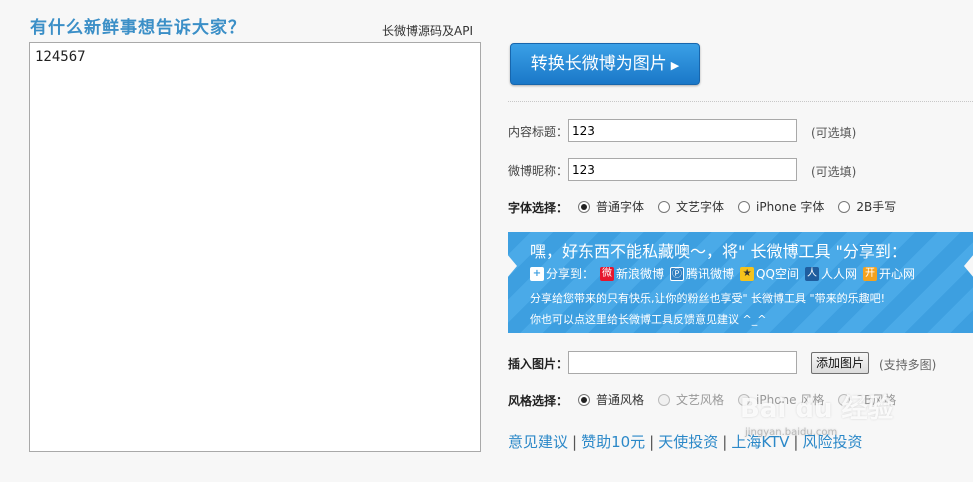 This screenshot has width=973, height=482. What do you see at coordinates (834, 172) in the screenshot?
I see `nickname-optional-note: (可选填)` at bounding box center [834, 172].